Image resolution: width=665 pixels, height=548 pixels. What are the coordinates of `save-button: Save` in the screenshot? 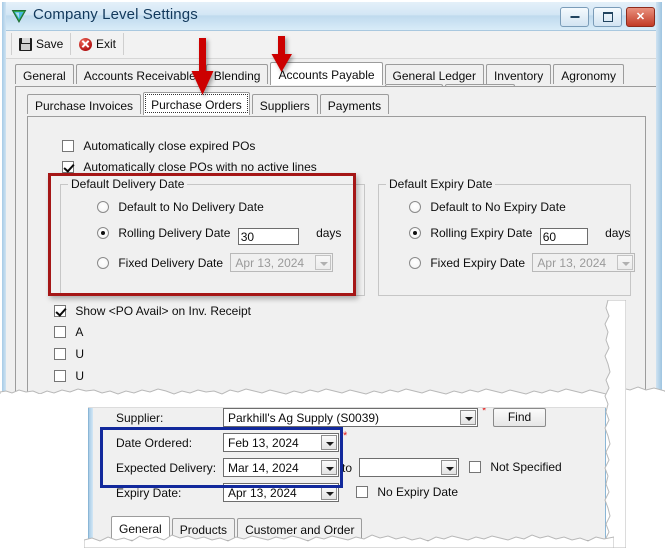 It's located at (41, 44).